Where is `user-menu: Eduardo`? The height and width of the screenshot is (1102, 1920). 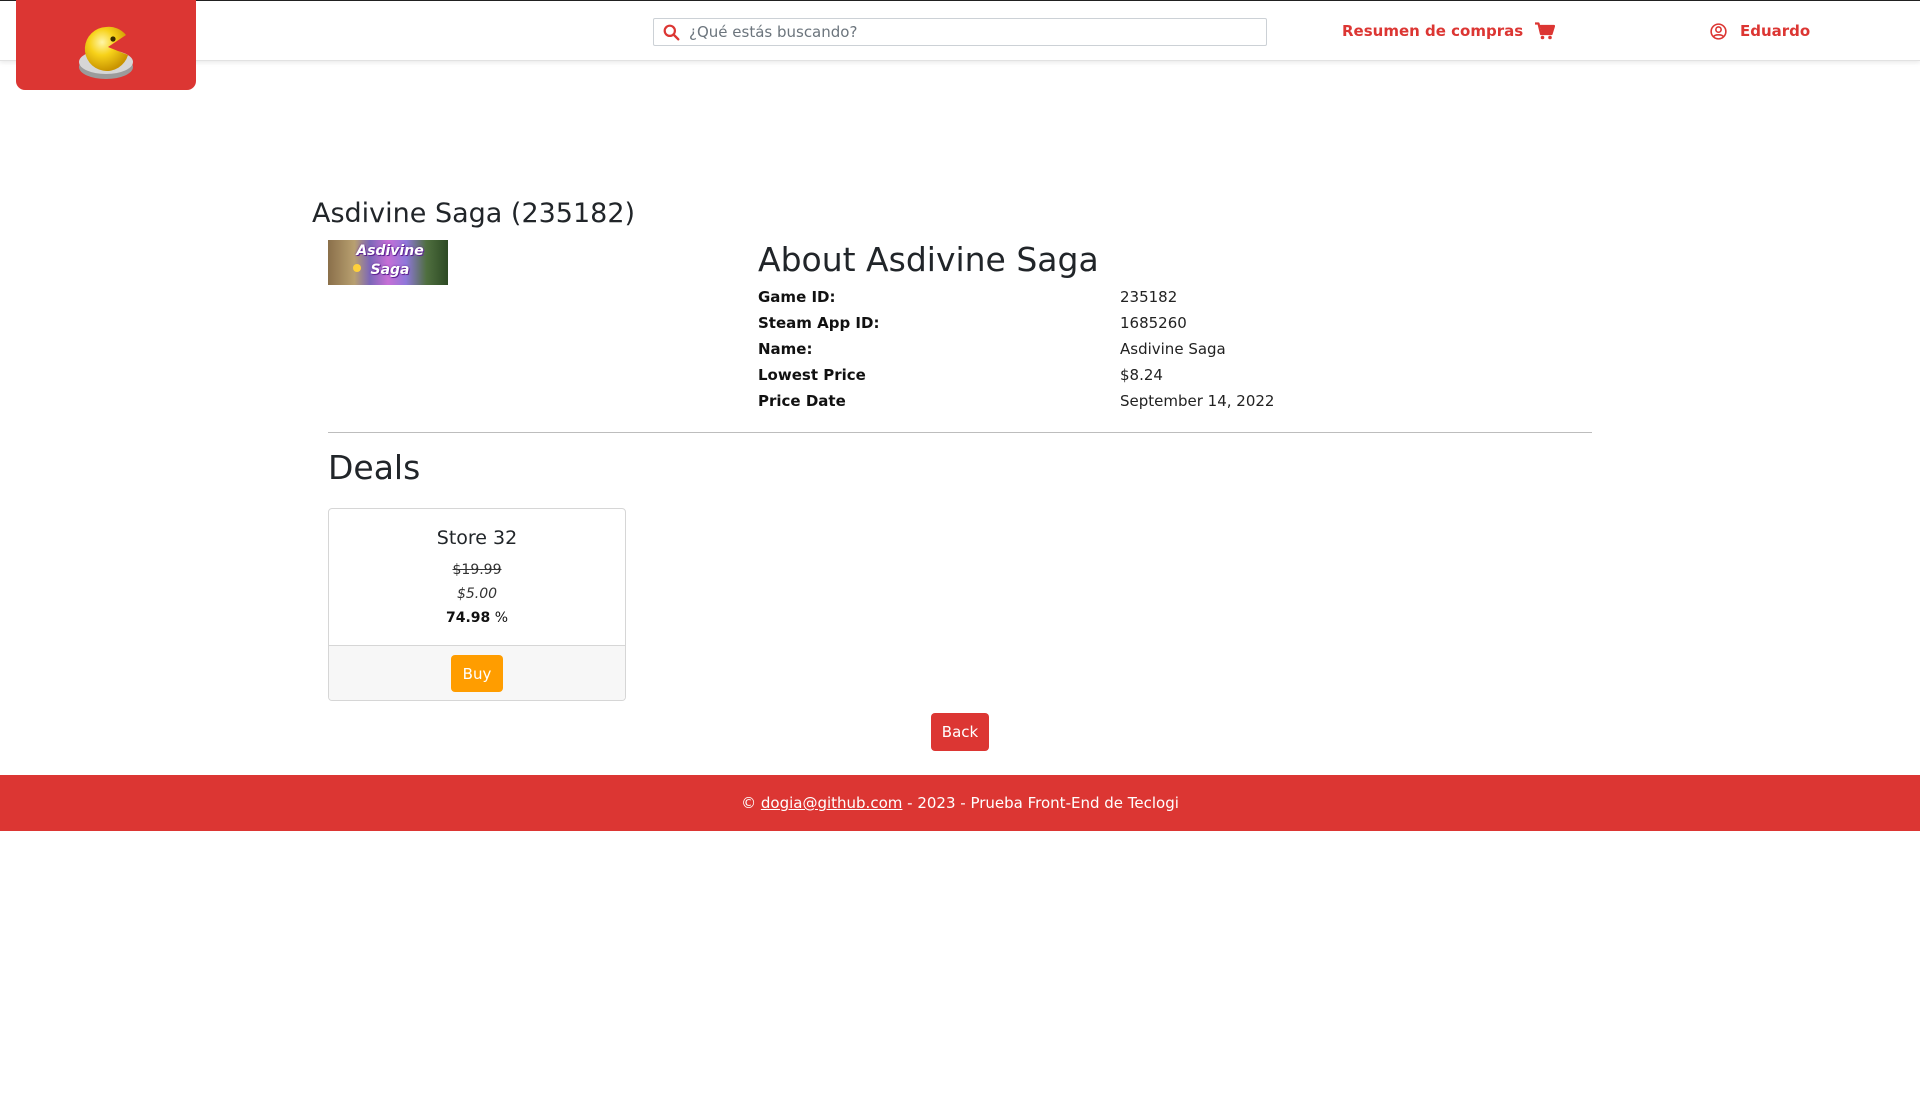
user-menu: Eduardo is located at coordinates (1760, 31).